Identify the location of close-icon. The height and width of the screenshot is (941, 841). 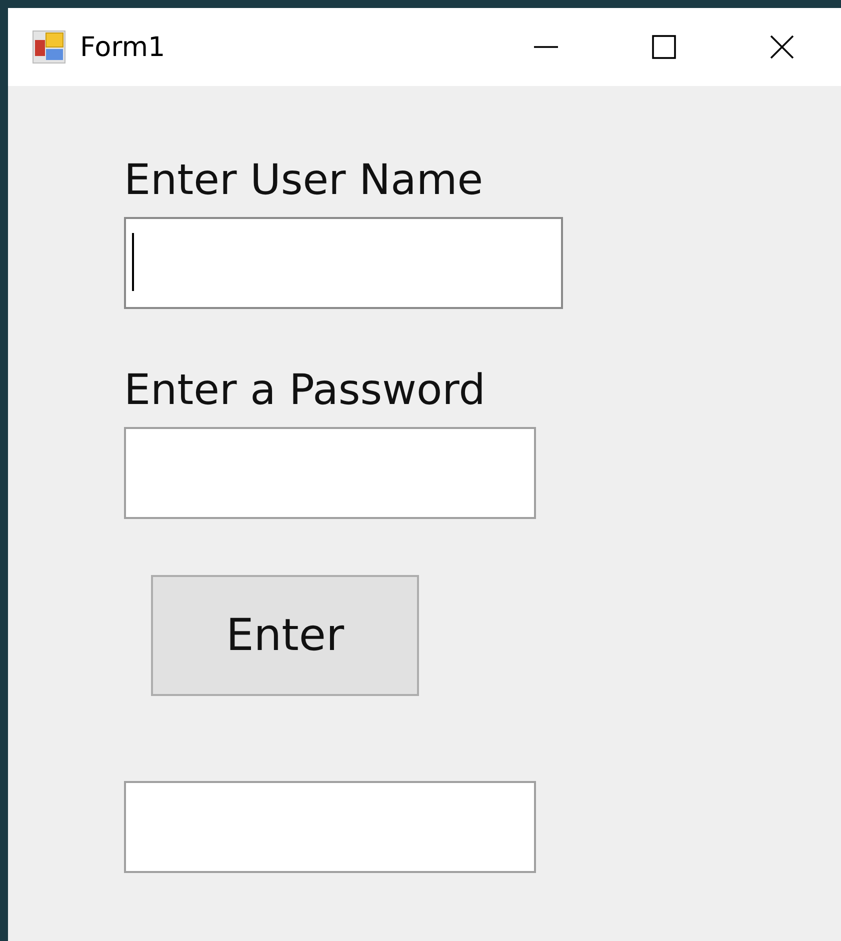
(782, 47).